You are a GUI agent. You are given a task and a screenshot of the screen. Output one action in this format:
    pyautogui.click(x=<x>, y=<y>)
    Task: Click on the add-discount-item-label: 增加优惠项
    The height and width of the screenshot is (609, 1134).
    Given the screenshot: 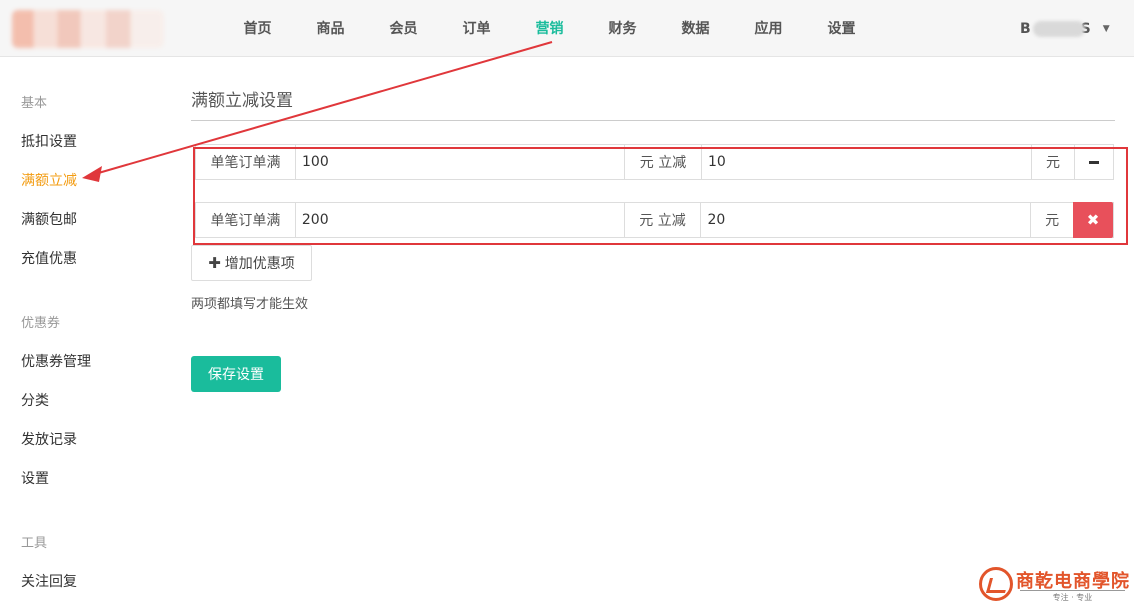 What is the action you would take?
    pyautogui.click(x=259, y=264)
    